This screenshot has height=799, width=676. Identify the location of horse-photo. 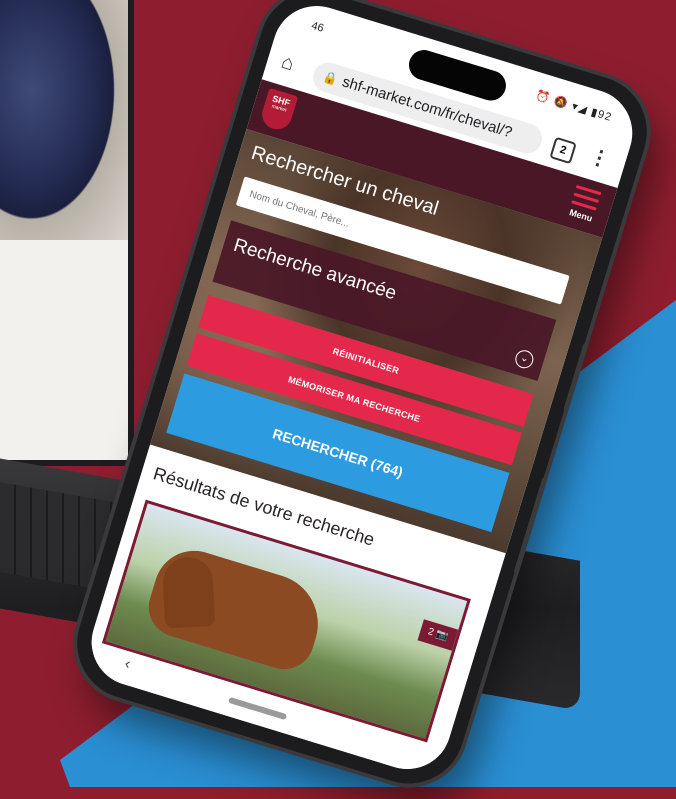
(236, 608).